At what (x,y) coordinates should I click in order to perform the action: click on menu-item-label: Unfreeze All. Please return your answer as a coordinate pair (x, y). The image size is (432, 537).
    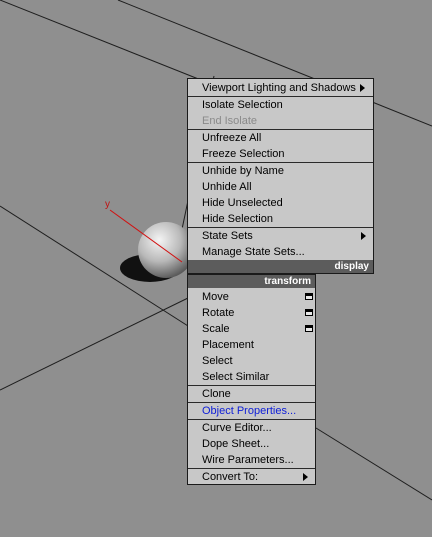
    Looking at the image, I should click on (232, 138).